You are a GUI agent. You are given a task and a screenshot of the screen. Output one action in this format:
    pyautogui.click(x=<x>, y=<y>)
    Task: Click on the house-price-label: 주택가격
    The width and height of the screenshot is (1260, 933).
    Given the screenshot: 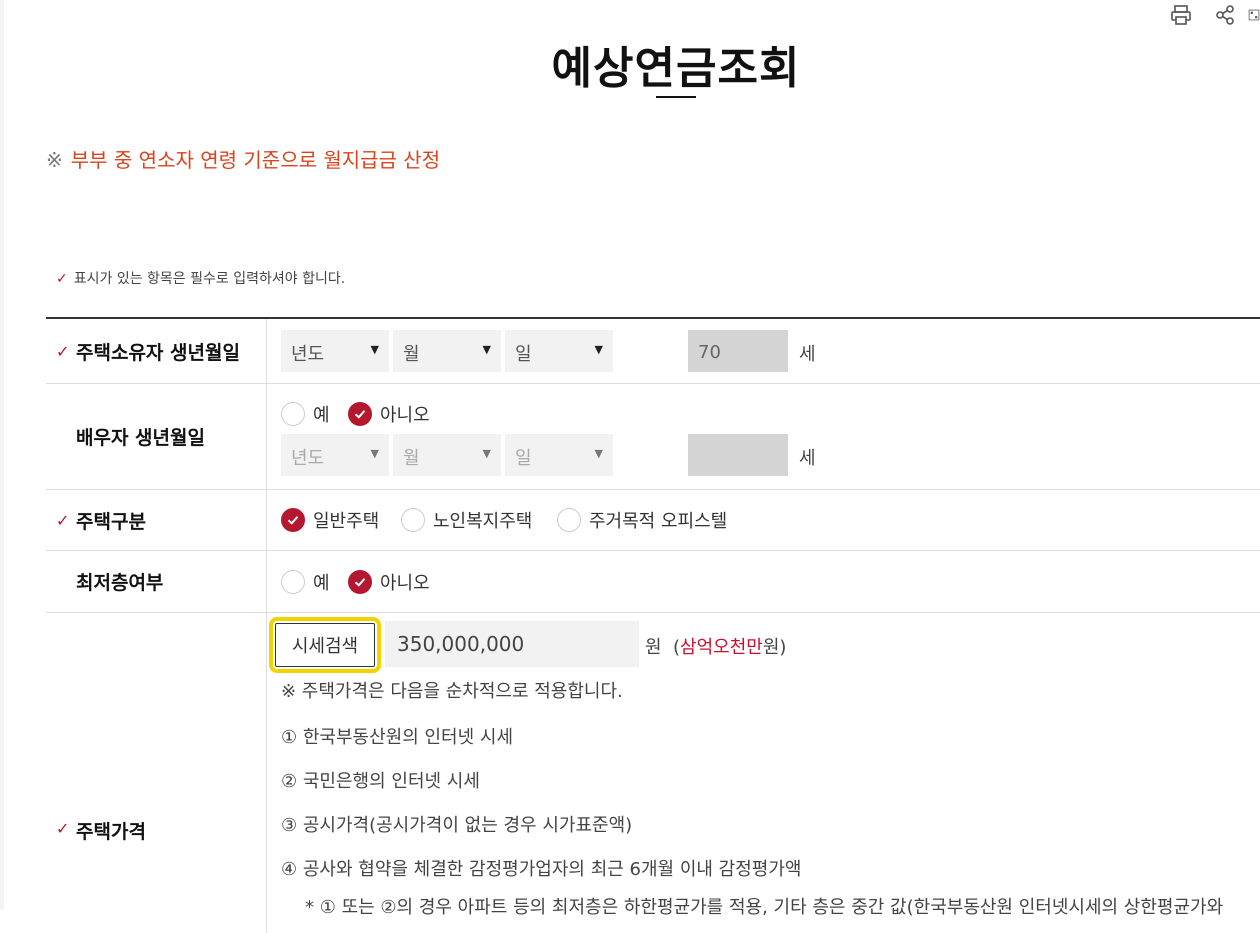 What is the action you would take?
    pyautogui.click(x=111, y=832)
    